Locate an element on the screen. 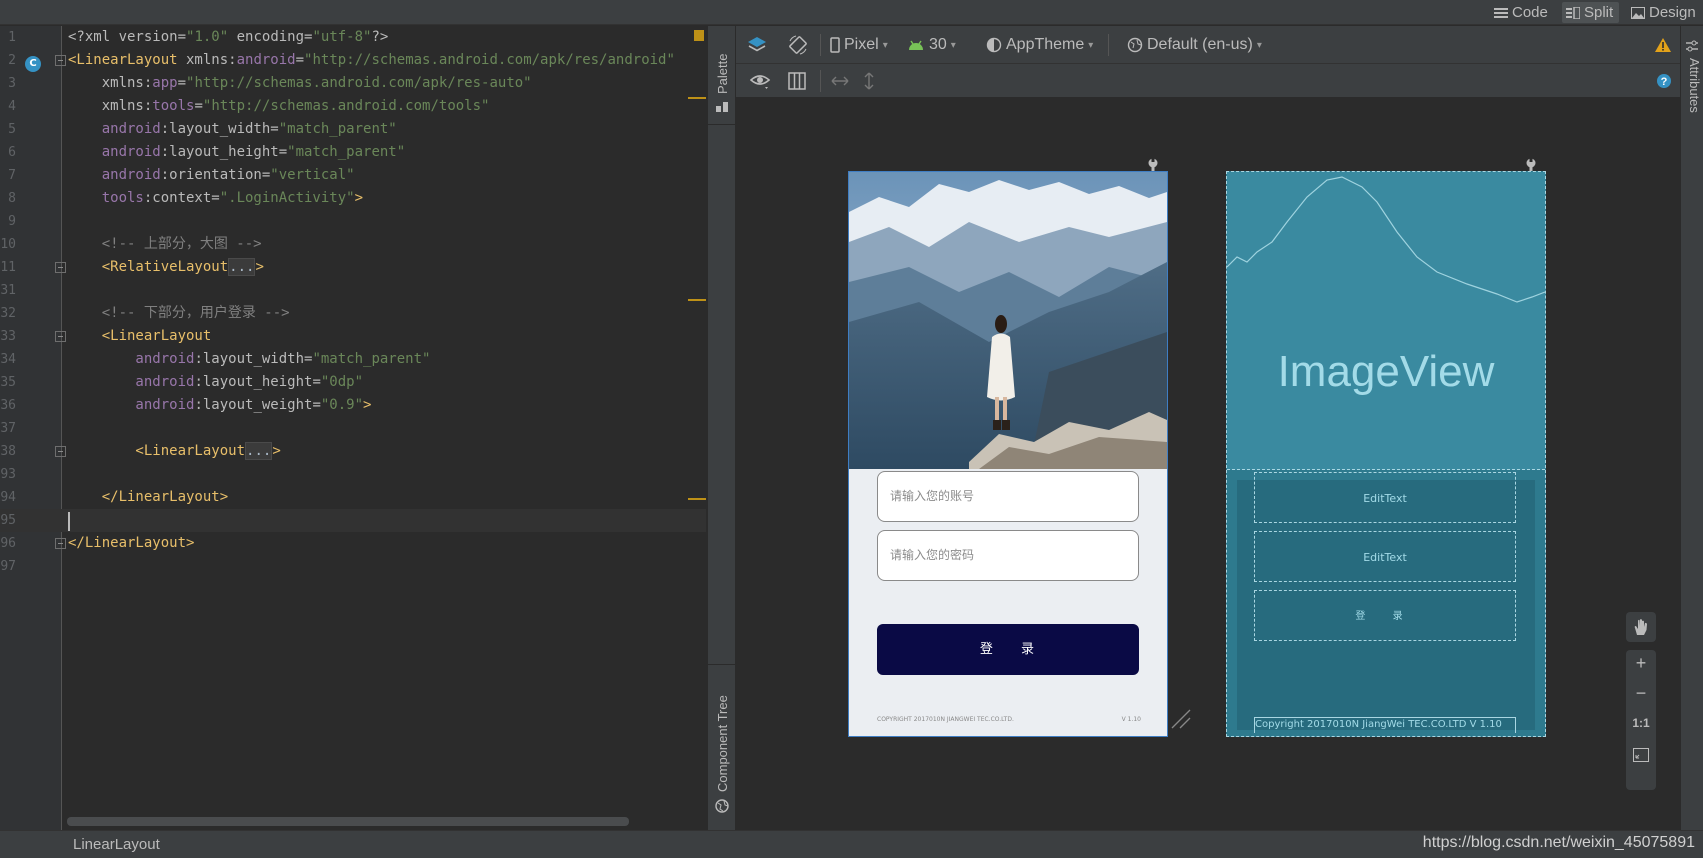  code-line: 94 </LinearLayout> is located at coordinates (353, 497).